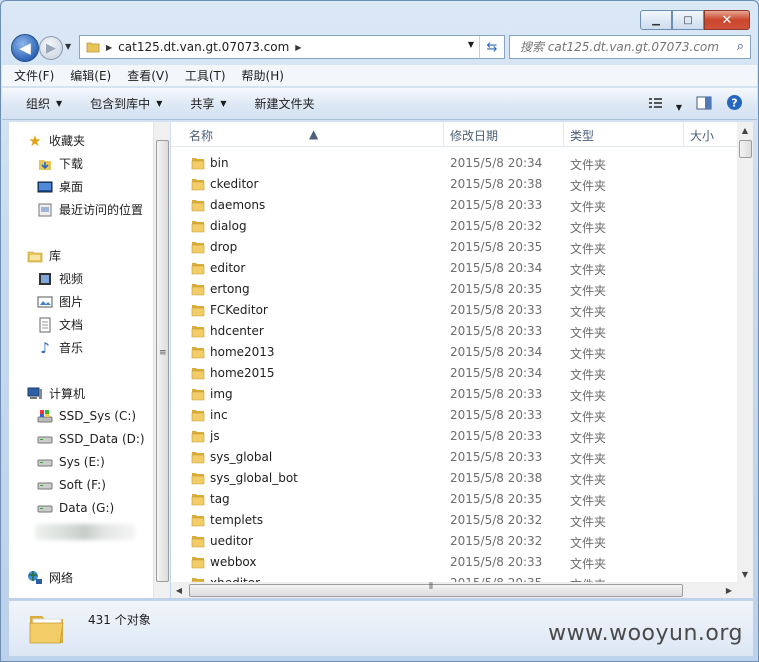 The width and height of the screenshot is (759, 662). Describe the element at coordinates (220, 499) in the screenshot. I see `file-name: tag` at that location.